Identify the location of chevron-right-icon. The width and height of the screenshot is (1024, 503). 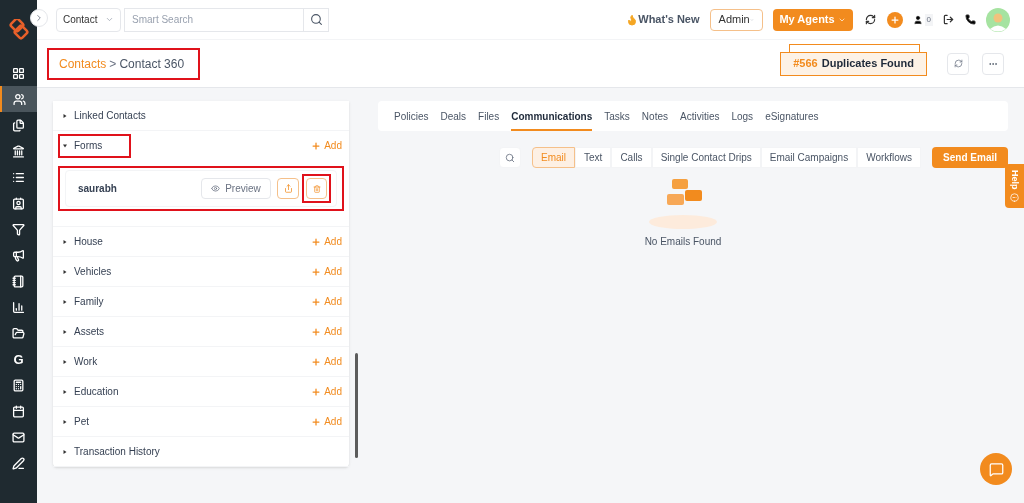
(39, 18).